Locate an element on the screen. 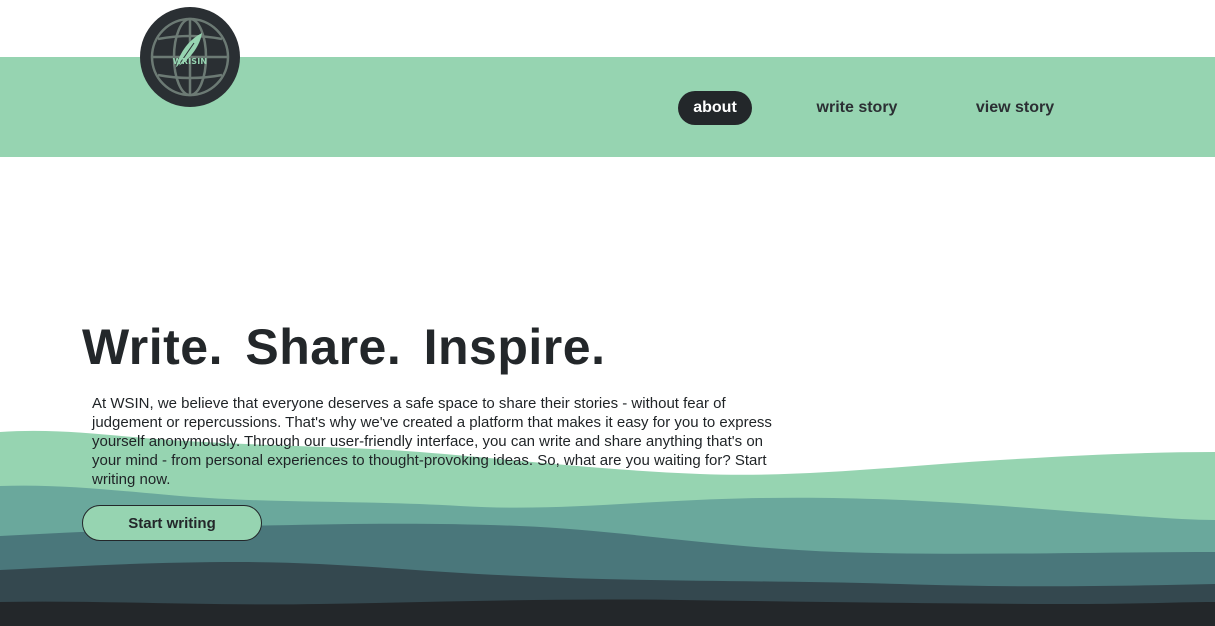 The image size is (1215, 626). start-writing-button: Start writing is located at coordinates (172, 523).